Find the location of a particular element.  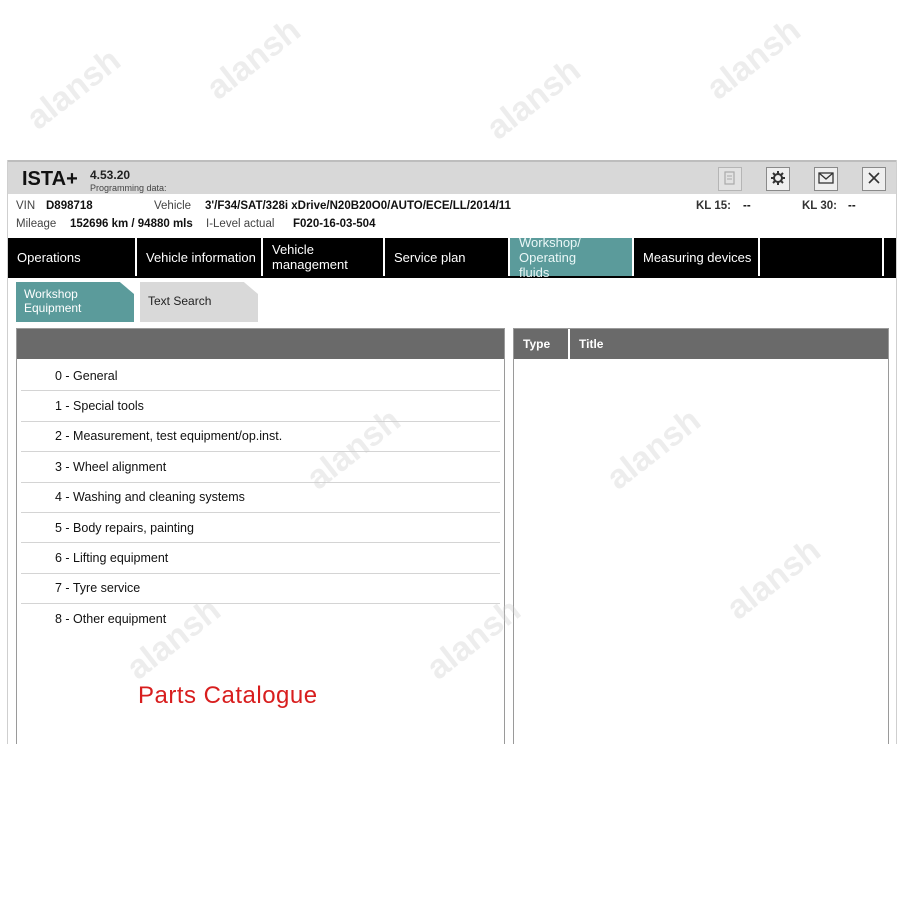

subtab-workshop-equipment: Workshop Equipment is located at coordinates (75, 302).